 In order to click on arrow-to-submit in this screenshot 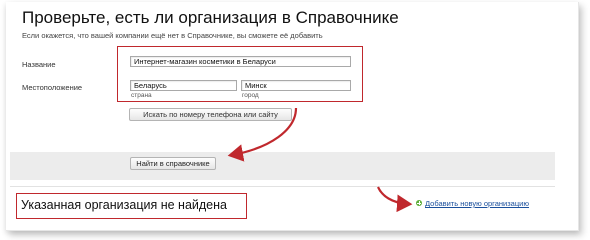, I will do `click(262, 134)`.